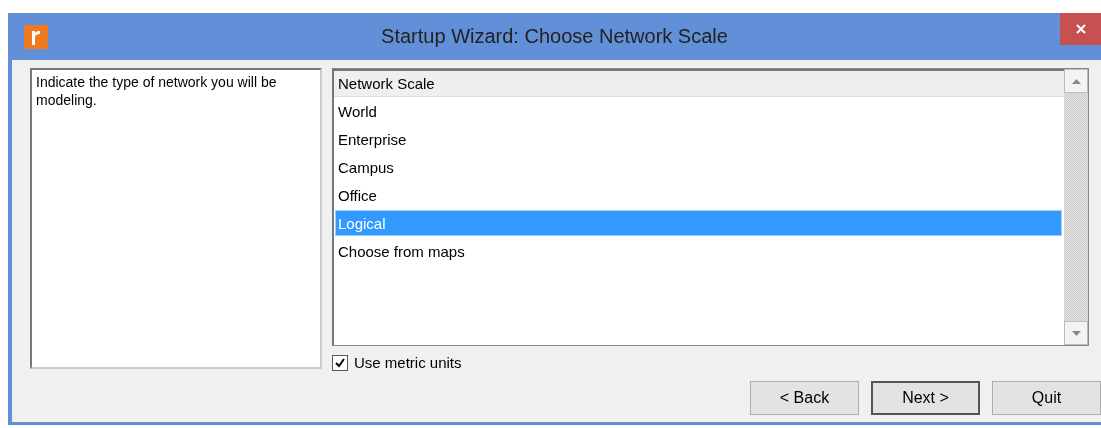 The height and width of the screenshot is (428, 1101). I want to click on list-item: World, so click(698, 111).